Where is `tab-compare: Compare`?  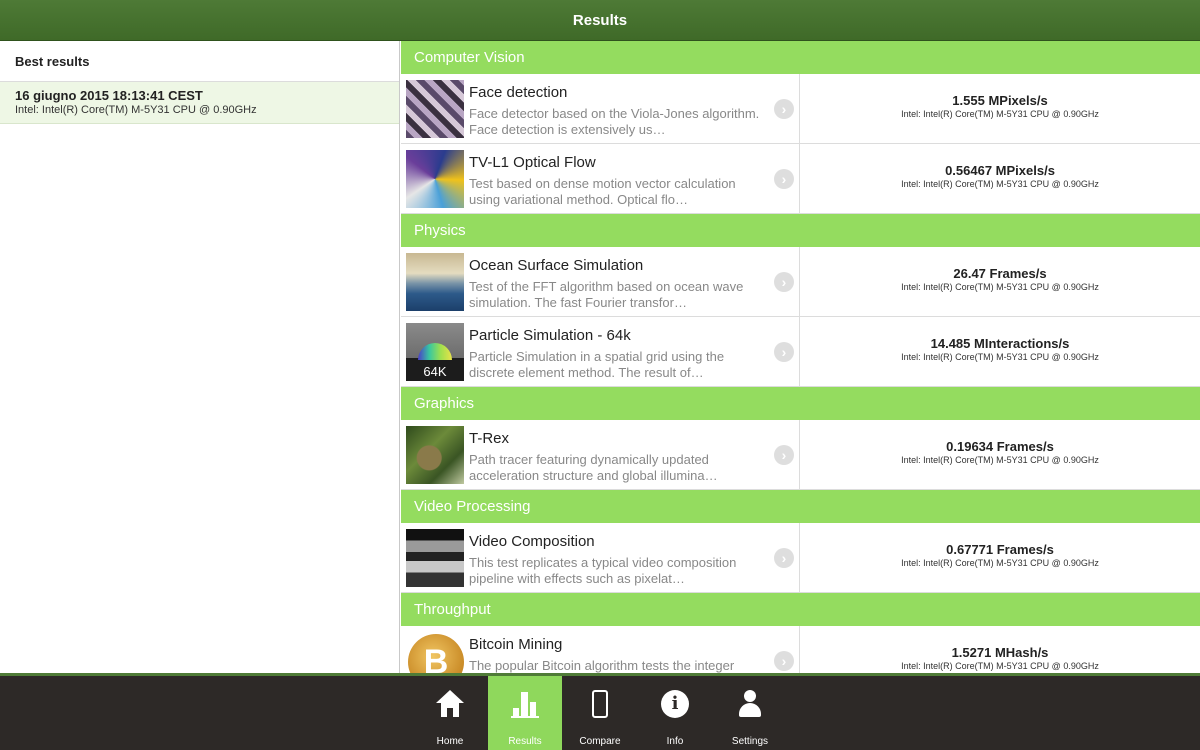
tab-compare: Compare is located at coordinates (600, 713).